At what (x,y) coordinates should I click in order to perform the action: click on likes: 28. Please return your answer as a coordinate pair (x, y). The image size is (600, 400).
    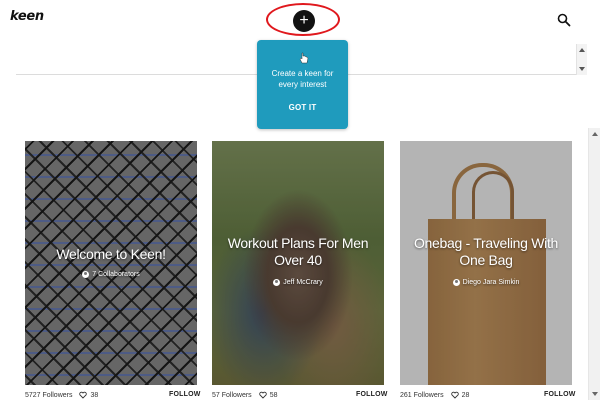
    Looking at the image, I should click on (460, 395).